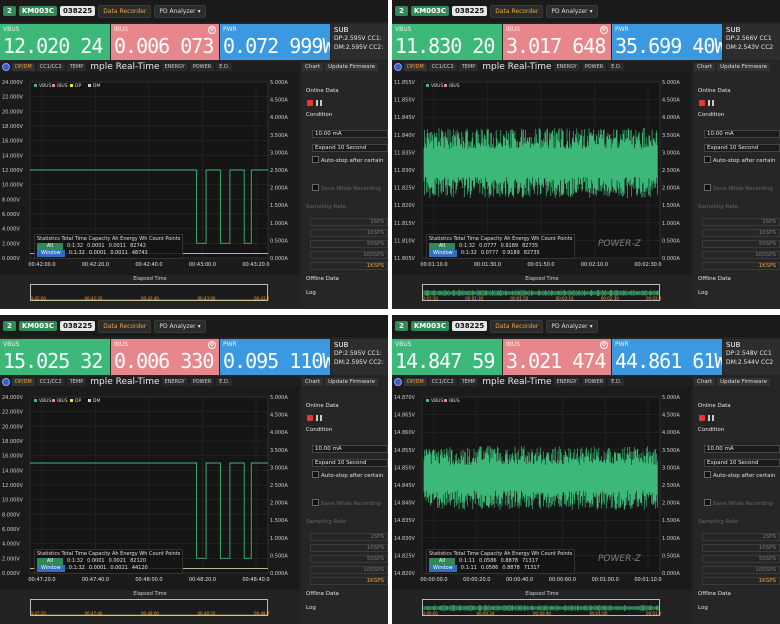 The image size is (780, 624). I want to click on overview-strip: 00:00:00 00:00:20 00:00:40 00:01:00 00:01:10, so click(542, 607).